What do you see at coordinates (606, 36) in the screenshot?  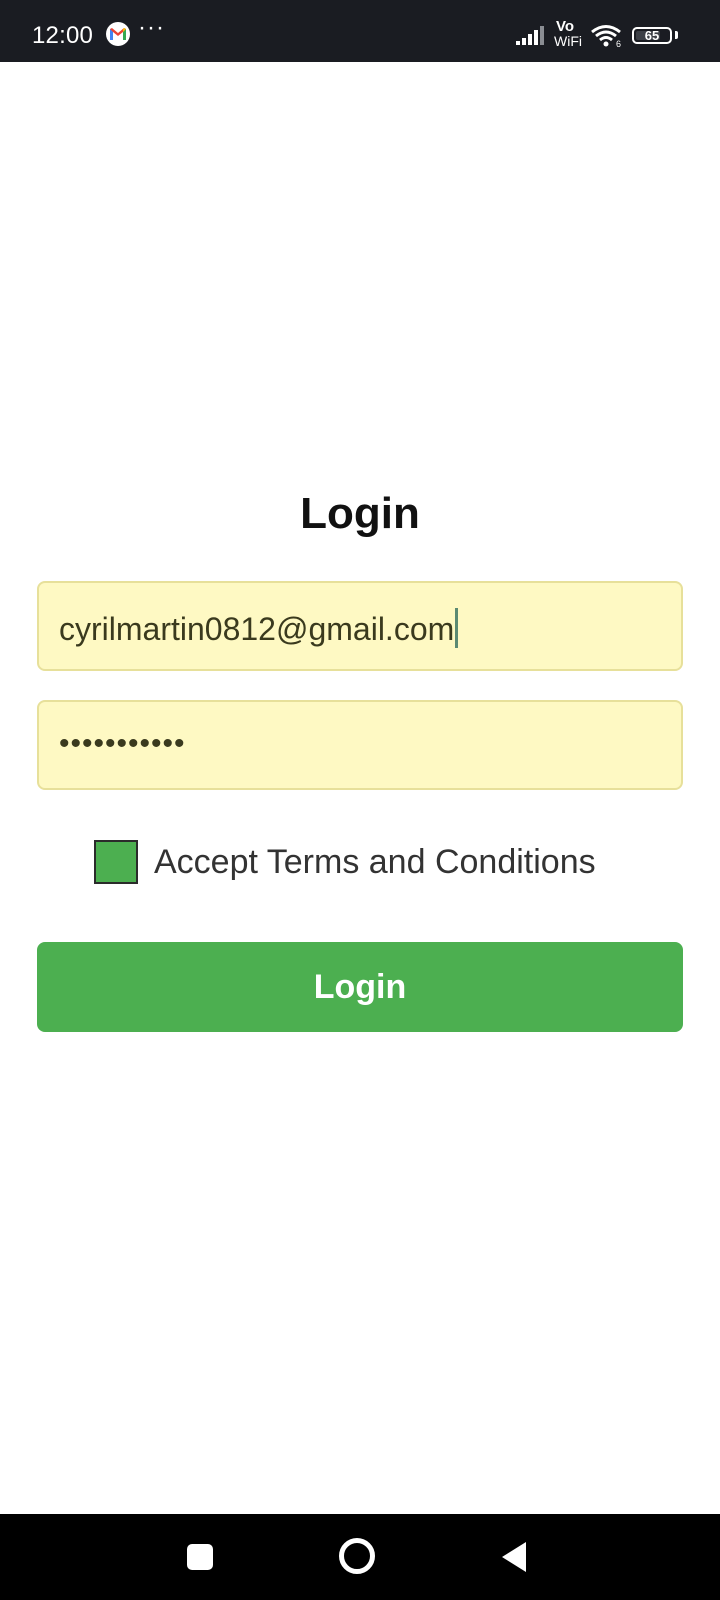 I see `wifi-icon: 6` at bounding box center [606, 36].